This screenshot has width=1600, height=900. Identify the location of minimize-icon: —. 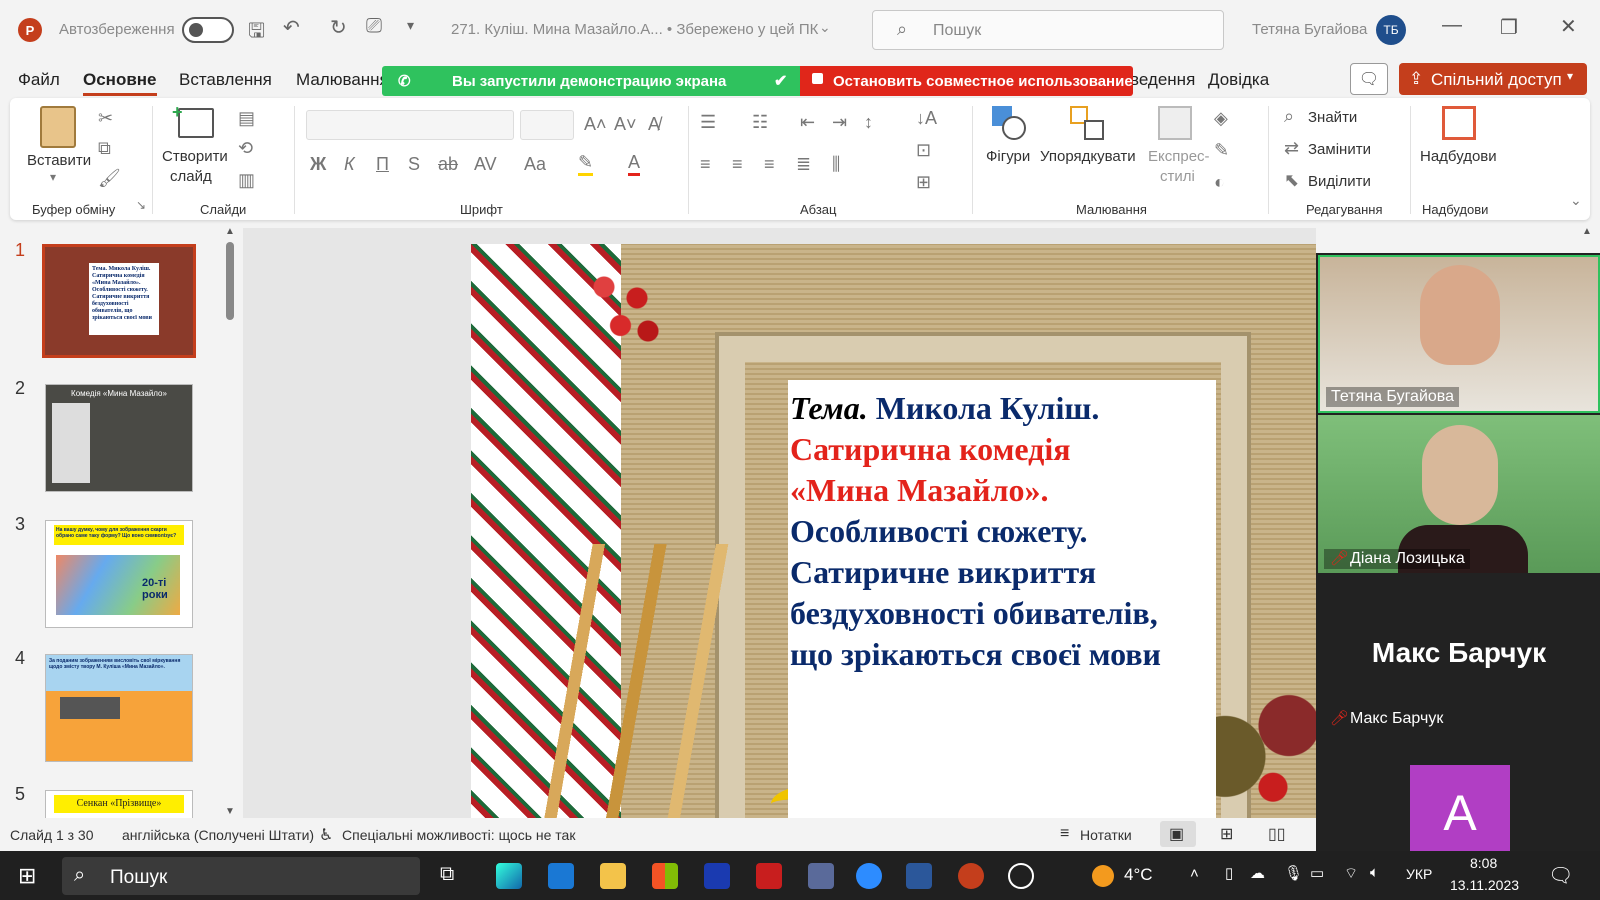
(1452, 25).